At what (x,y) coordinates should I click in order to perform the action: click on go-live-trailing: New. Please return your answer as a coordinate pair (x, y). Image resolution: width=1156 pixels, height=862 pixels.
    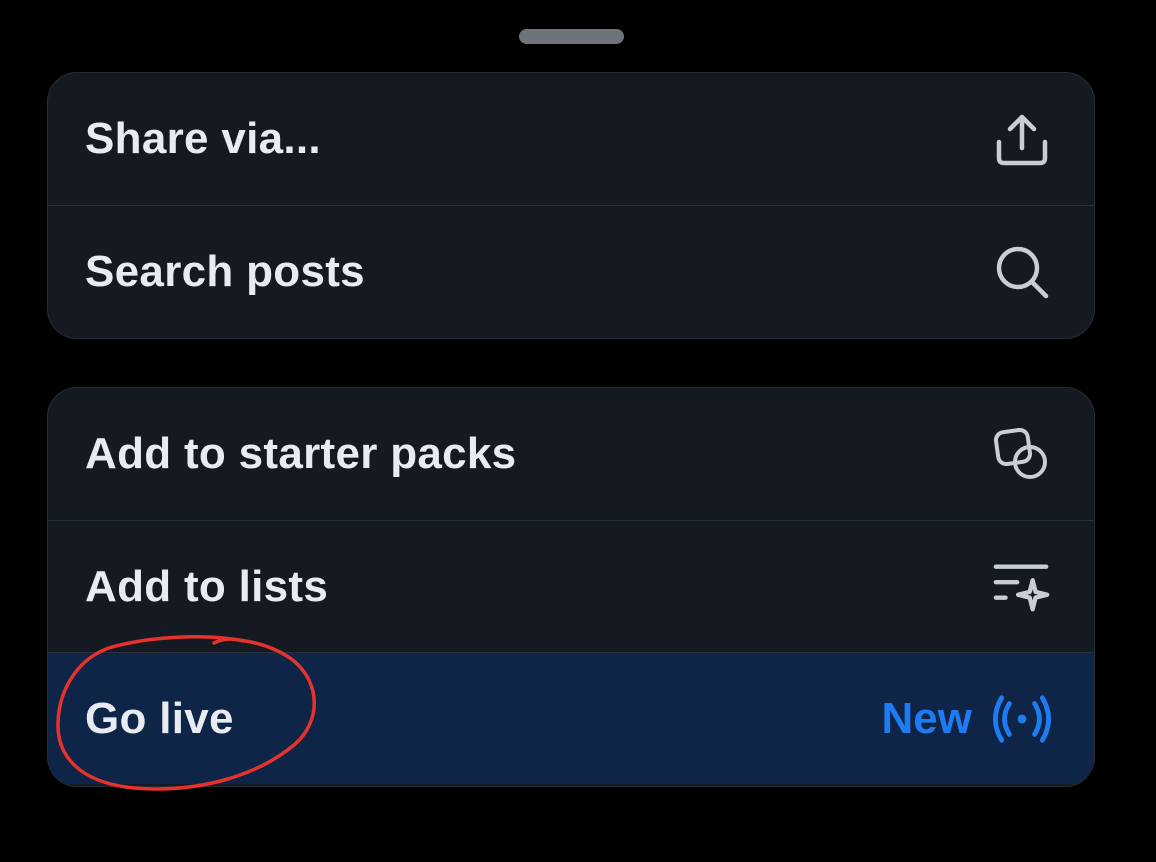
    Looking at the image, I should click on (967, 719).